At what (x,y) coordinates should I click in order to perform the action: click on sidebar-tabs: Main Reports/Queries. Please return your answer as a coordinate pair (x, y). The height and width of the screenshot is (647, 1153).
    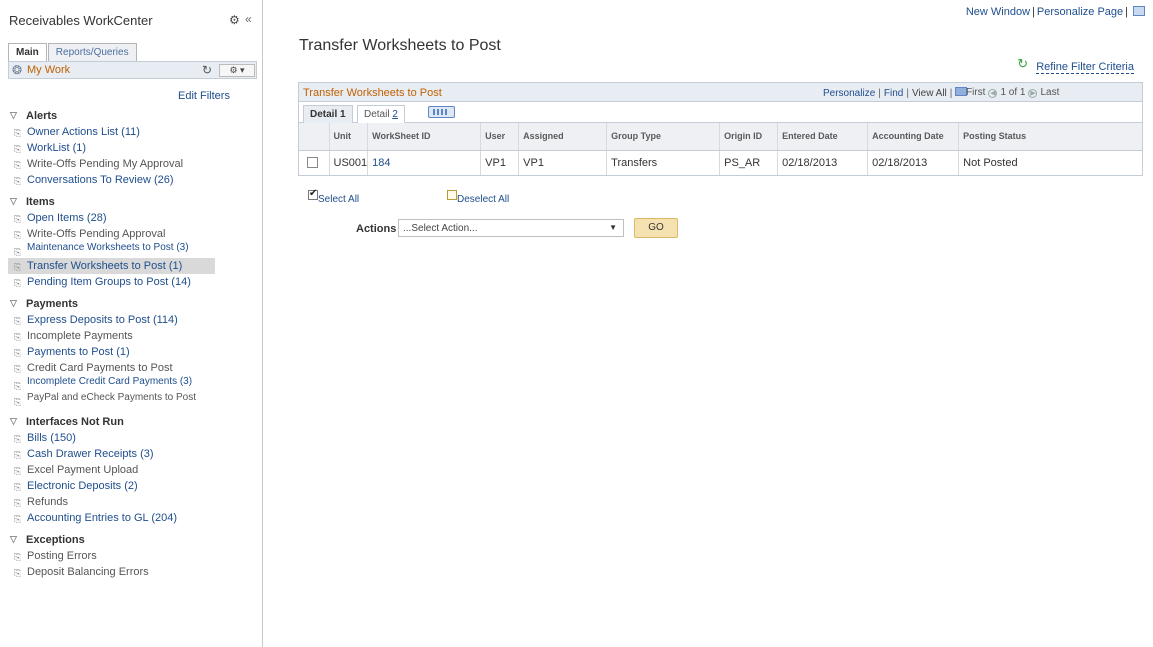
    Looking at the image, I should click on (73, 52).